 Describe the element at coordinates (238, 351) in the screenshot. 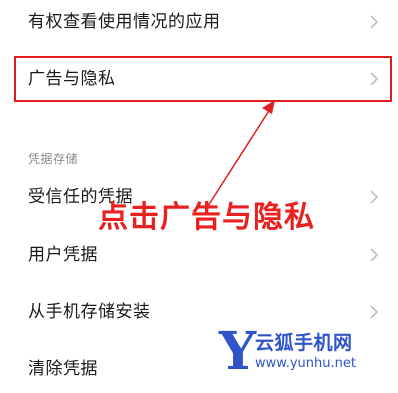

I see `watermark-logo-letter: Y` at that location.